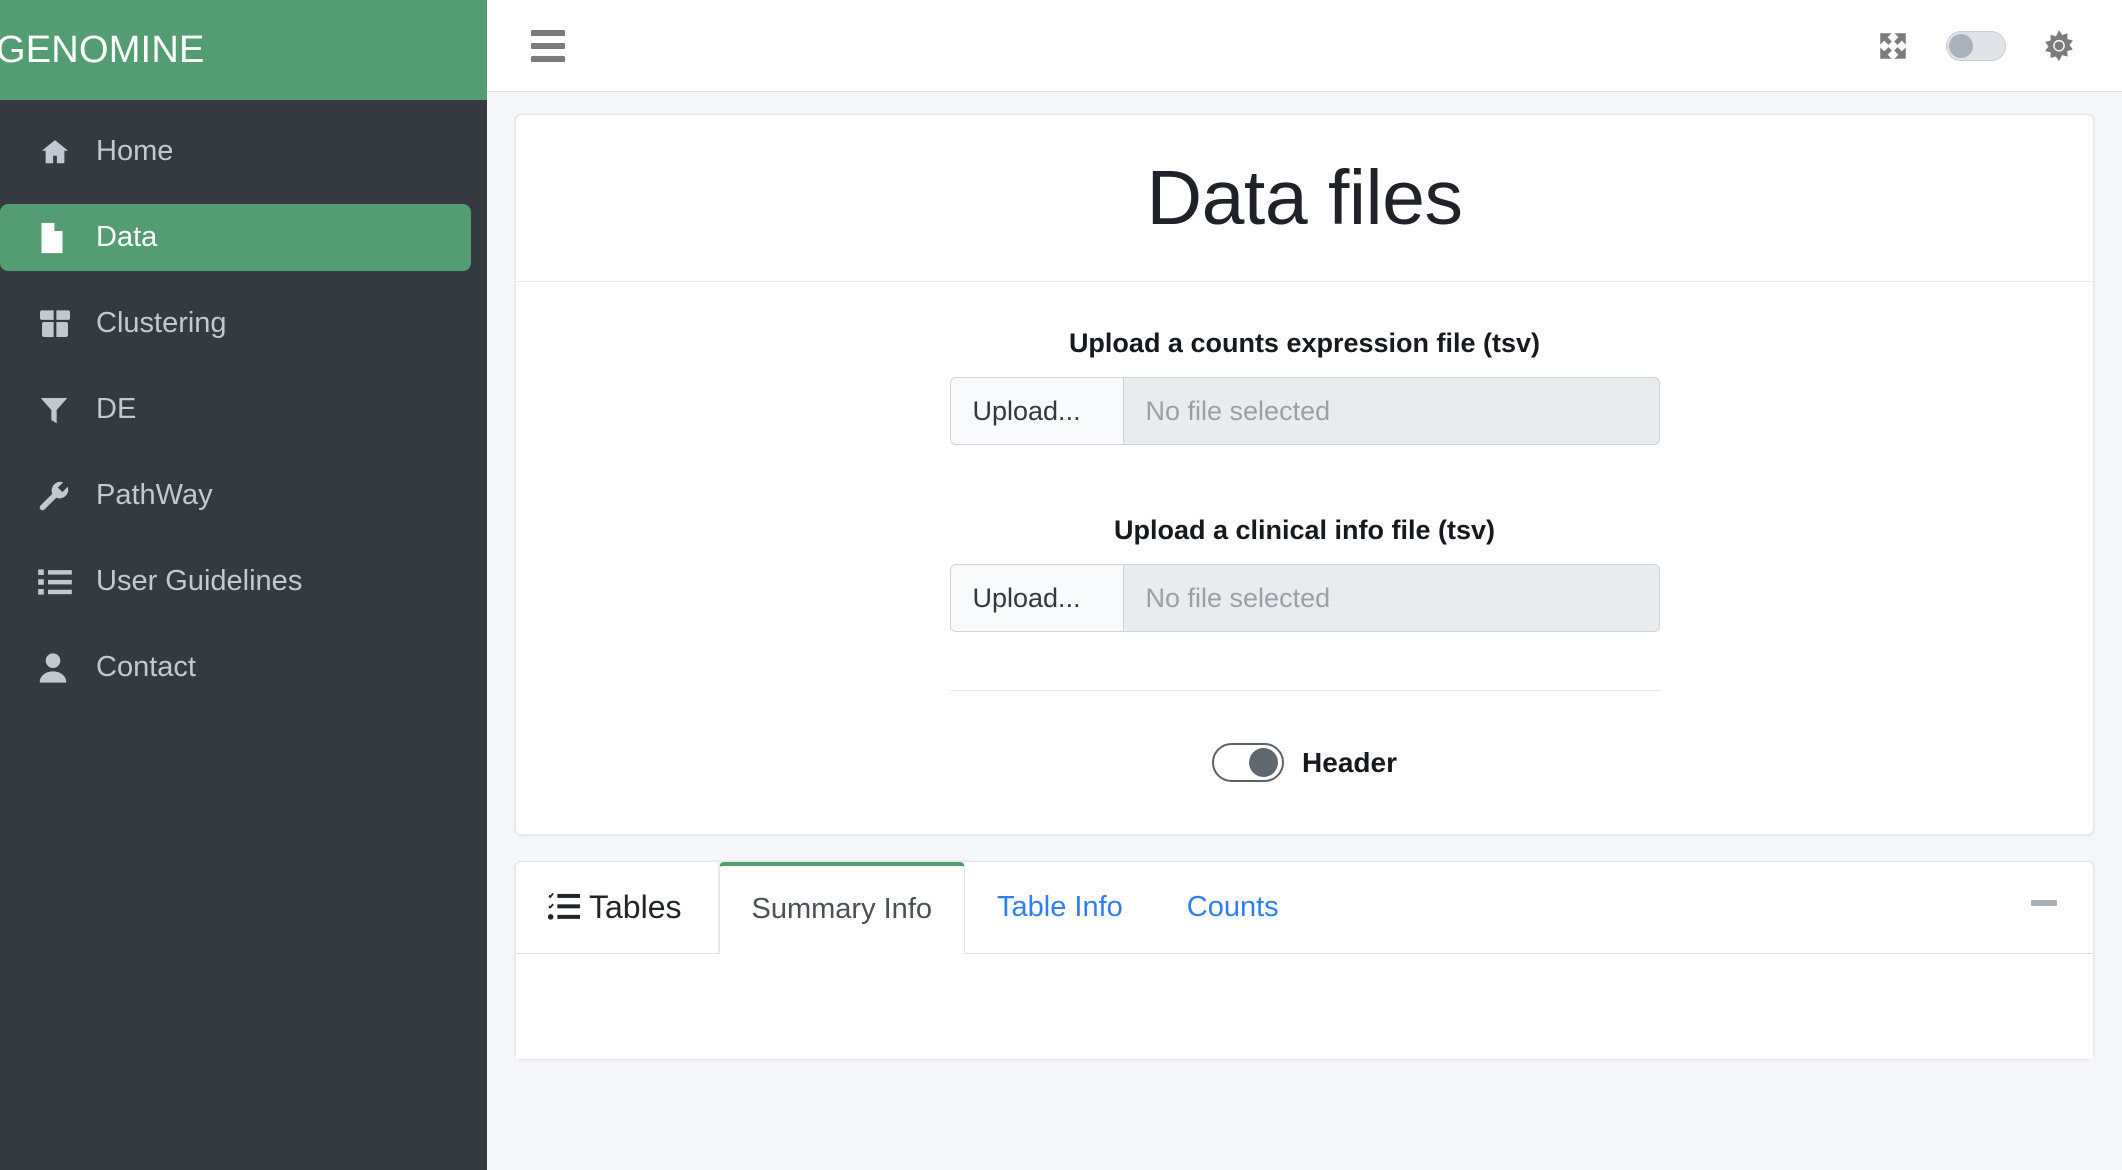  What do you see at coordinates (549, 46) in the screenshot?
I see `hamburger-icon` at bounding box center [549, 46].